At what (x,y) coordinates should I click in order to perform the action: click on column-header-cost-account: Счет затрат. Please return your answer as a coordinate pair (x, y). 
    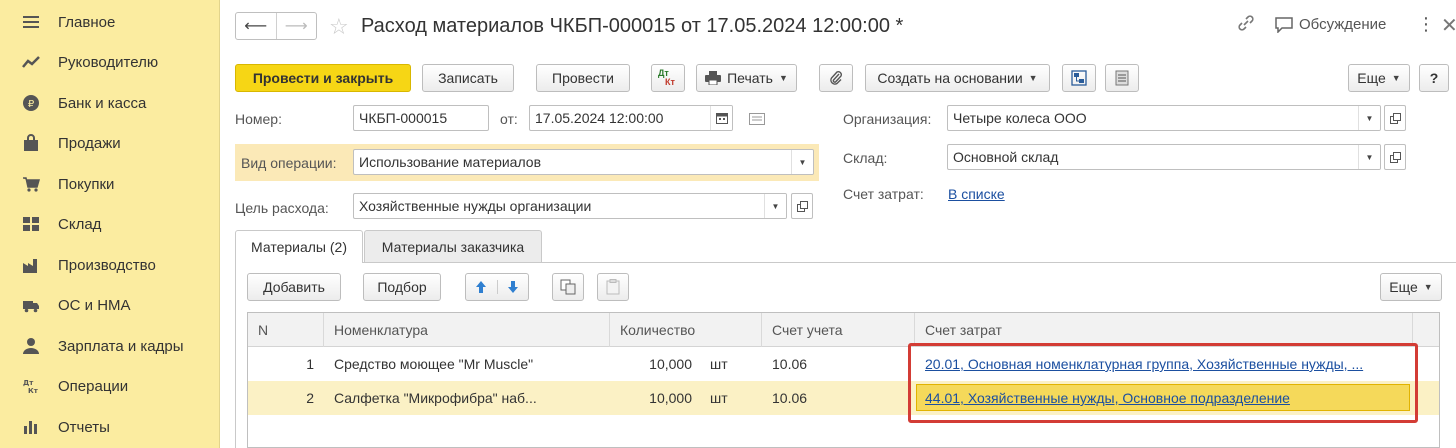
    Looking at the image, I should click on (1164, 330).